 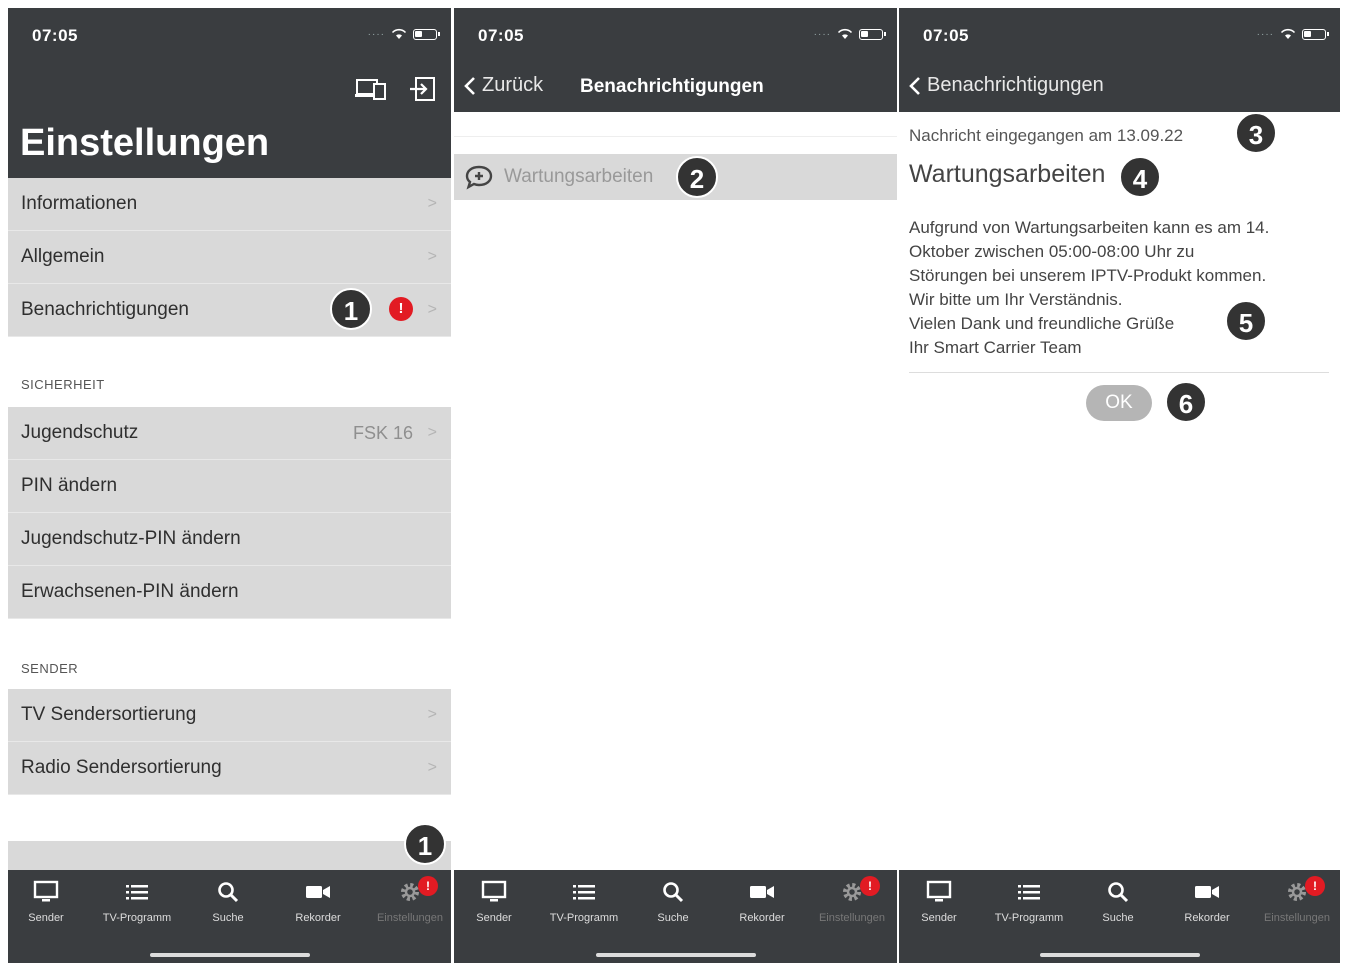 What do you see at coordinates (229, 486) in the screenshot?
I see `row-pin-aendern: PIN ändern` at bounding box center [229, 486].